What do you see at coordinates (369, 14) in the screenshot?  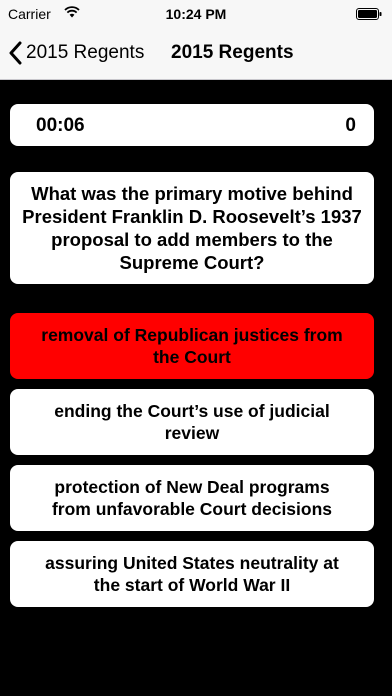 I see `battery-icon` at bounding box center [369, 14].